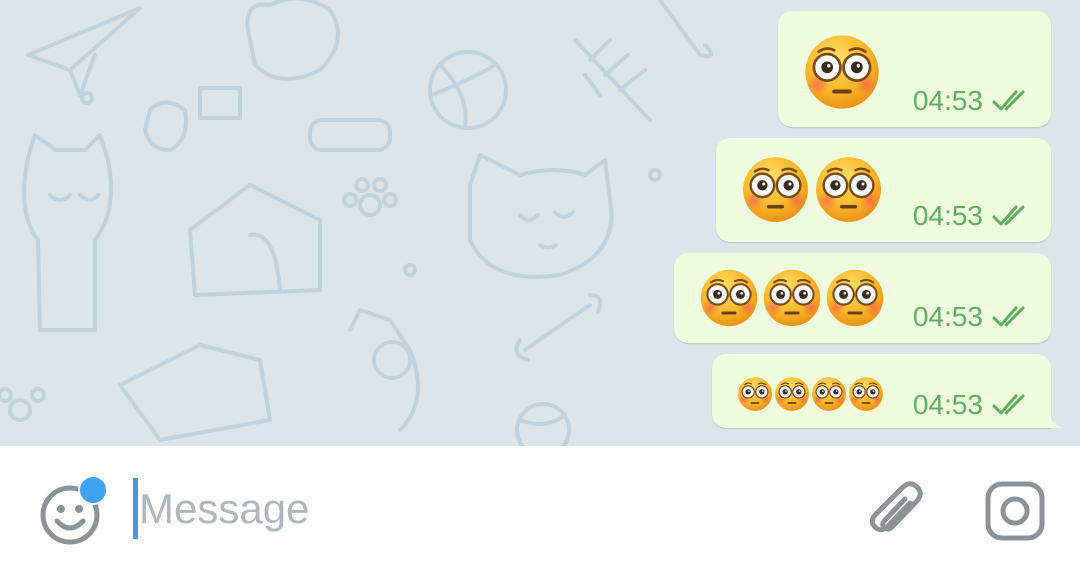 The height and width of the screenshot is (571, 1080). Describe the element at coordinates (469, 509) in the screenshot. I see `message-input` at that location.